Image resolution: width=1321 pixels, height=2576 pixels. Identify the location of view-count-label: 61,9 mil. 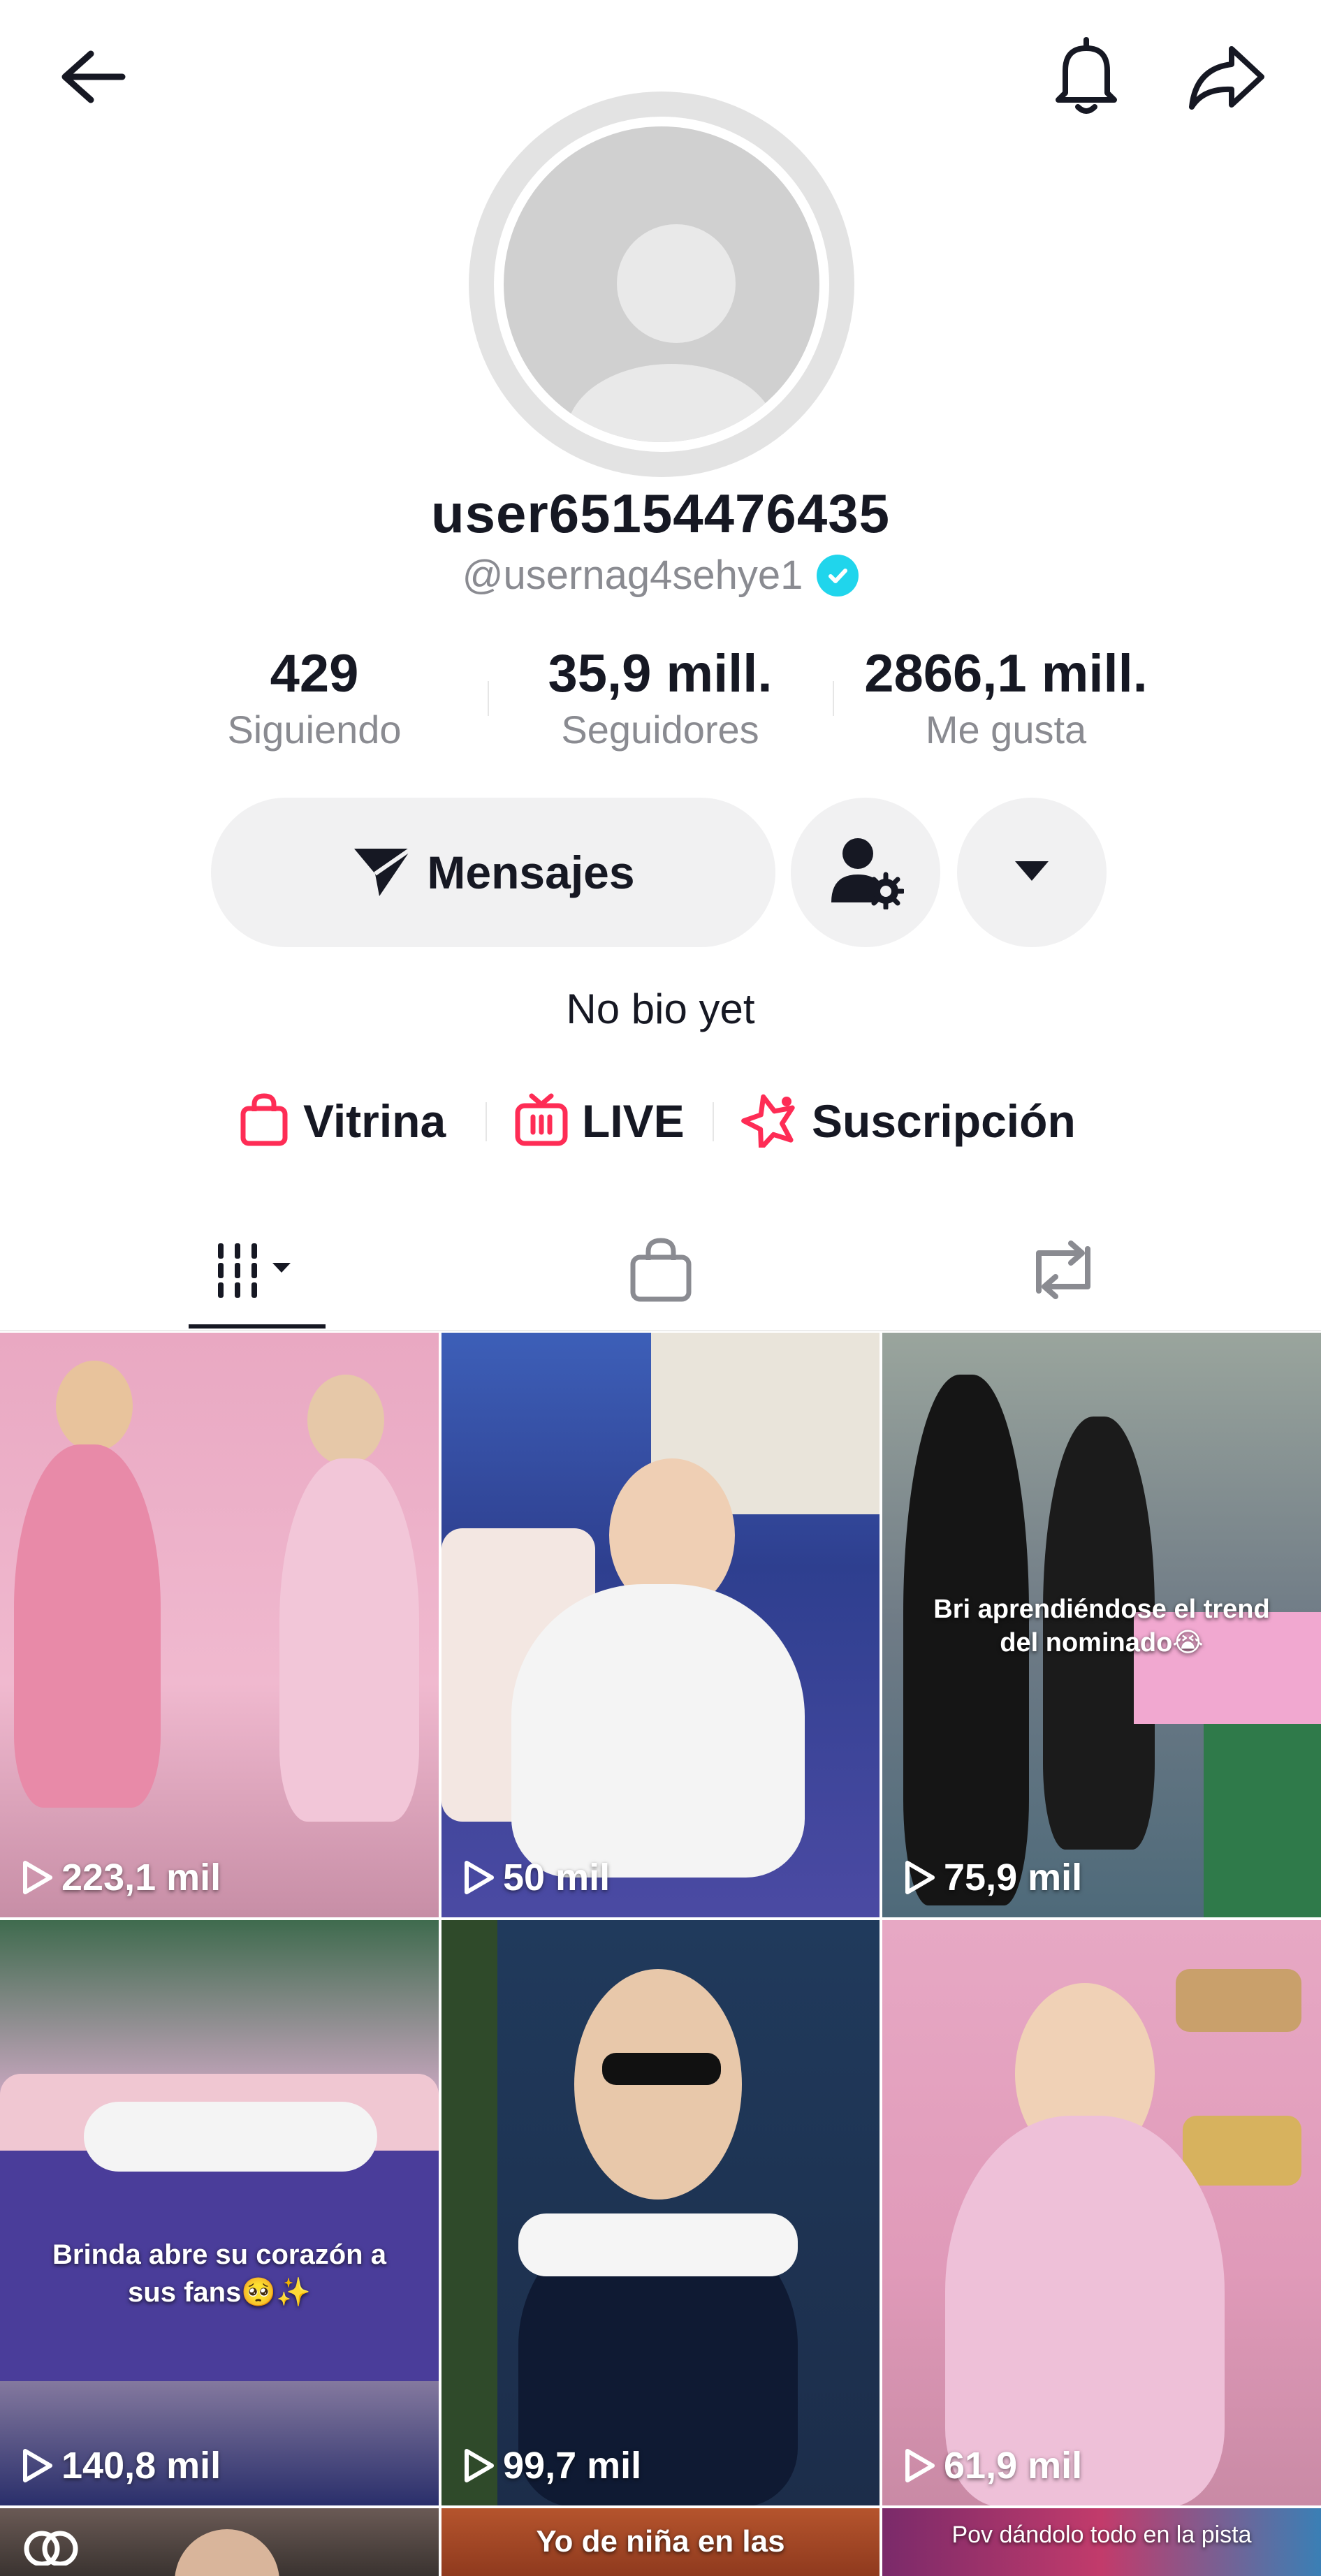
(1013, 2466).